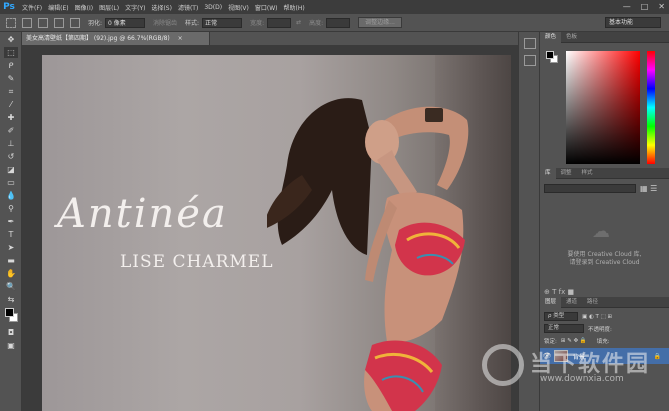 The height and width of the screenshot is (411, 669). Describe the element at coordinates (213, 7) in the screenshot. I see `menu-3d: 3D(D)` at that location.